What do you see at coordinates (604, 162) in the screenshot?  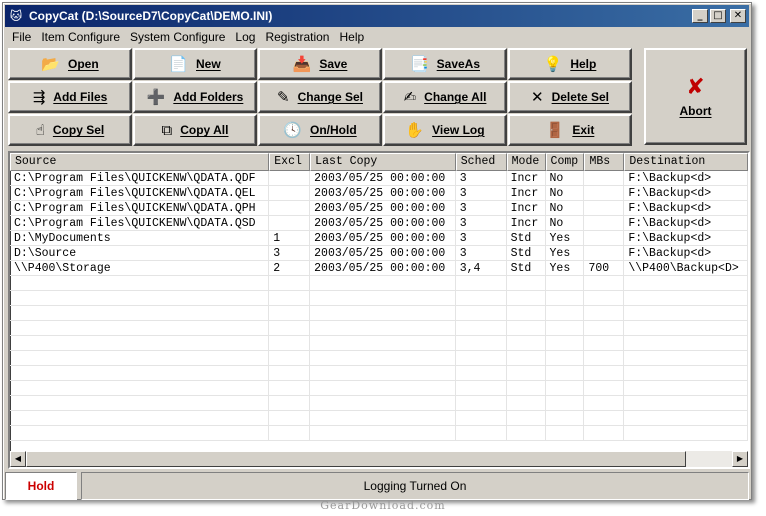 I see `column-header-mbs: MBs` at bounding box center [604, 162].